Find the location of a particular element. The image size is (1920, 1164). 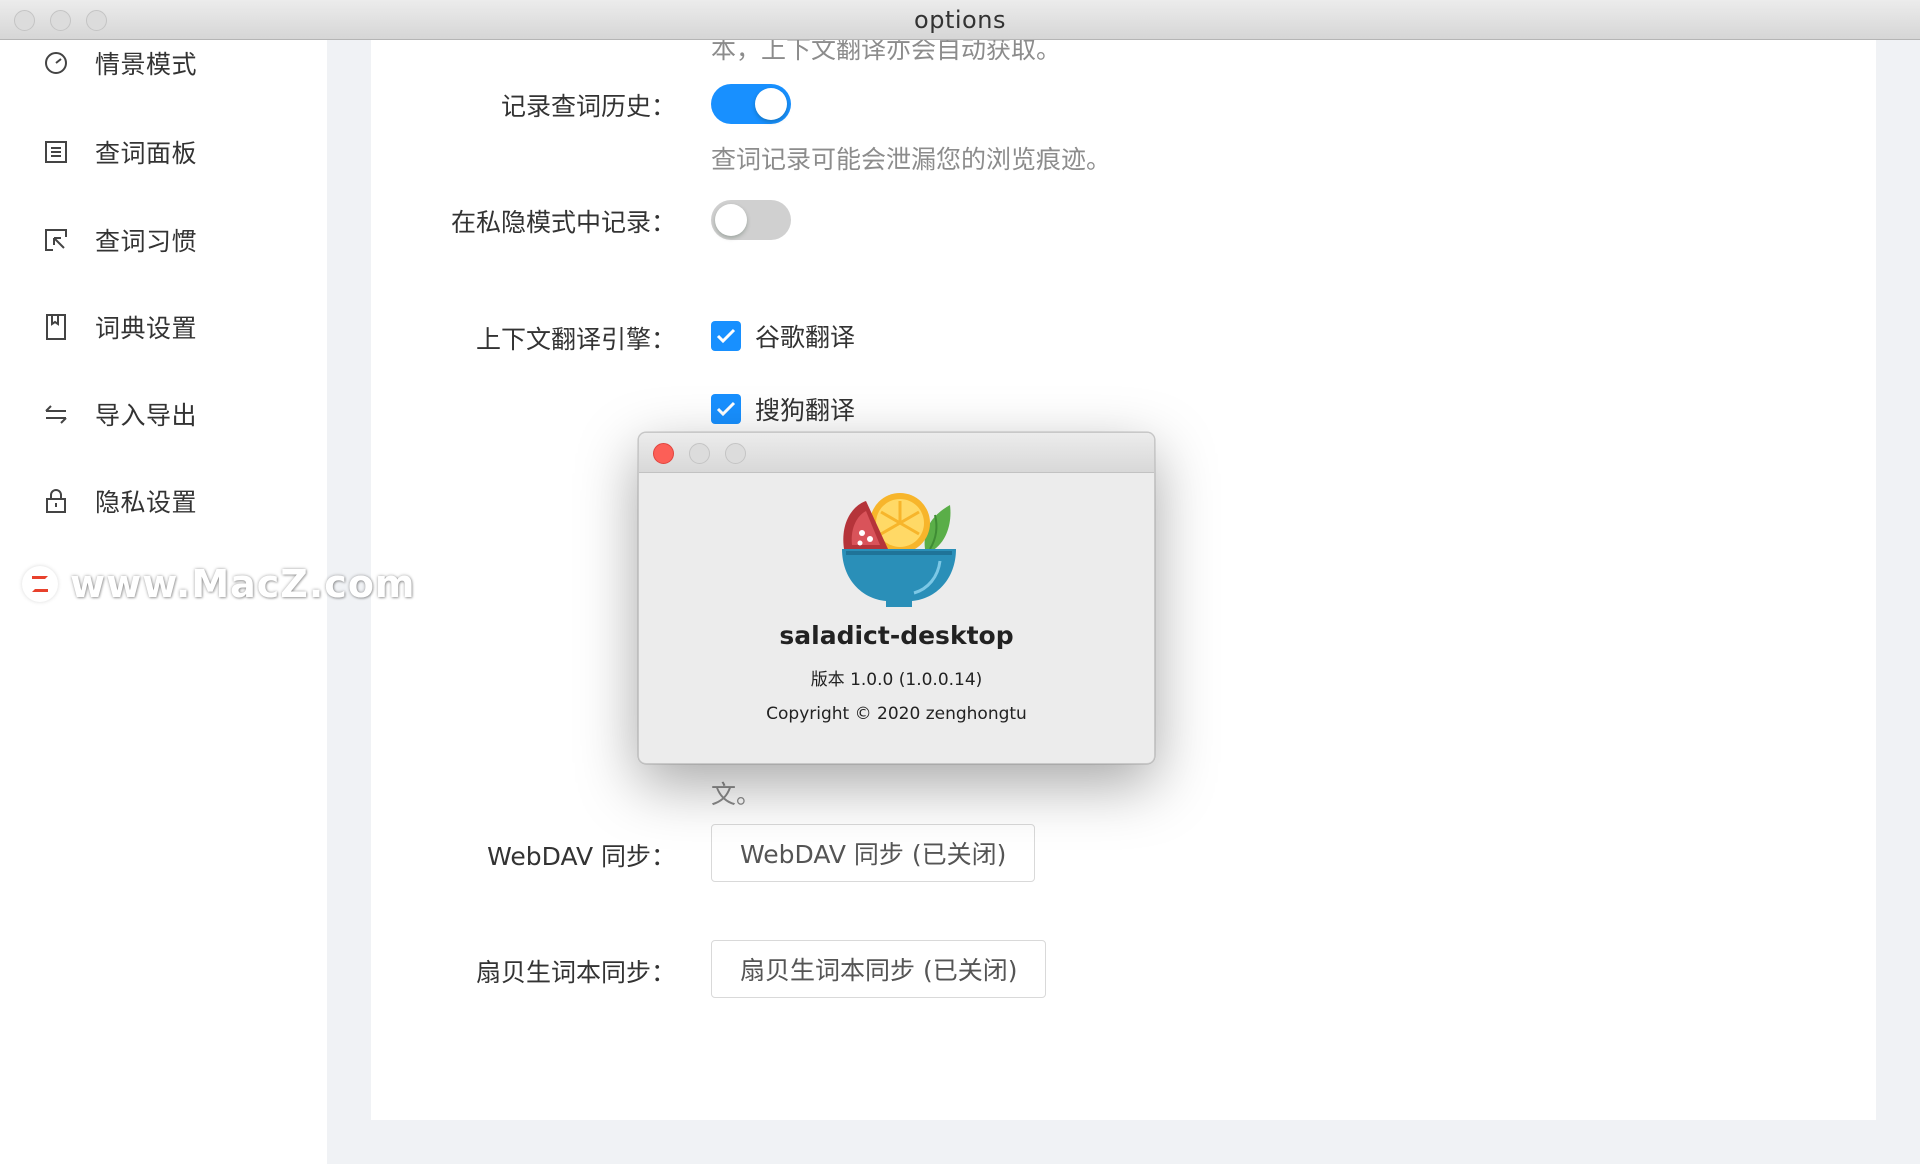

webdav-sync-button: WebDAV 同步 (已关闭) is located at coordinates (873, 853).